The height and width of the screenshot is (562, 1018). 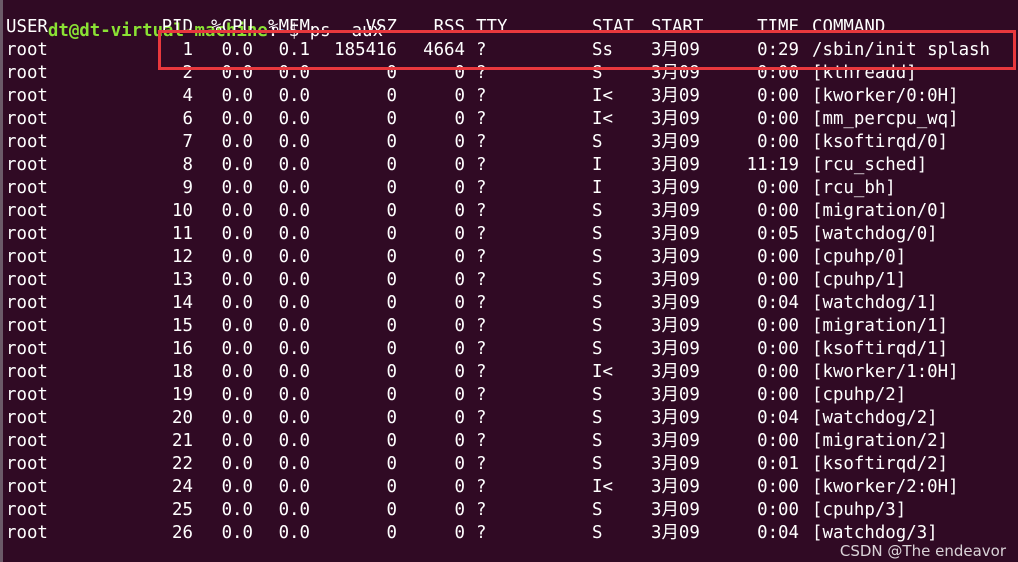 What do you see at coordinates (187, 119) in the screenshot?
I see `cell-pid: 6` at bounding box center [187, 119].